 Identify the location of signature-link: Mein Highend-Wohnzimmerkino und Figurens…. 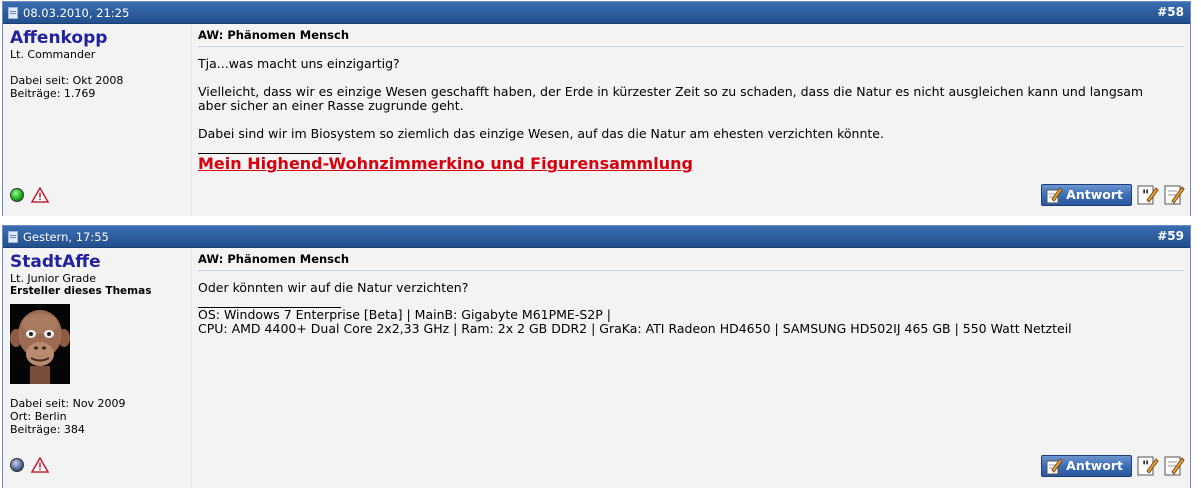
(445, 163).